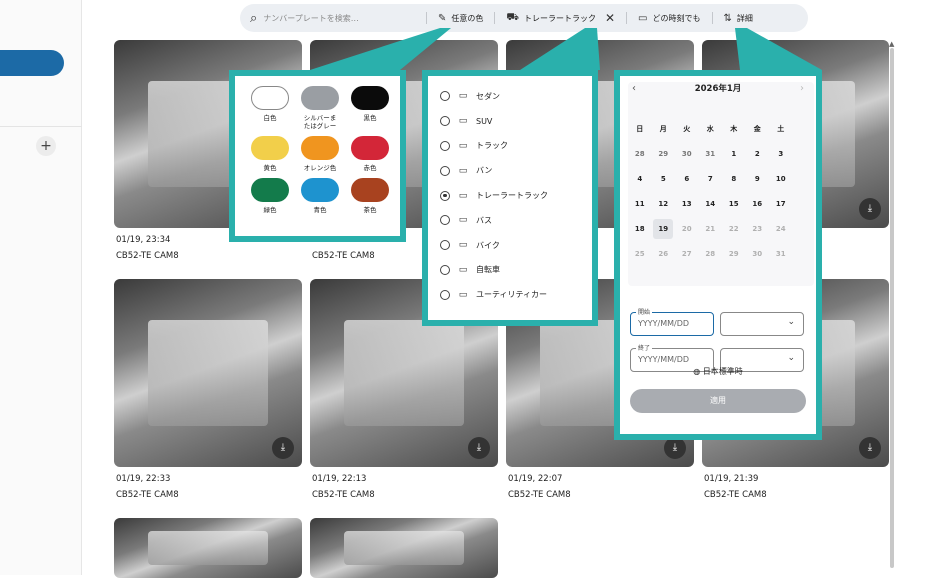 The image size is (925, 578). I want to click on color-option: 白色, so click(270, 108).